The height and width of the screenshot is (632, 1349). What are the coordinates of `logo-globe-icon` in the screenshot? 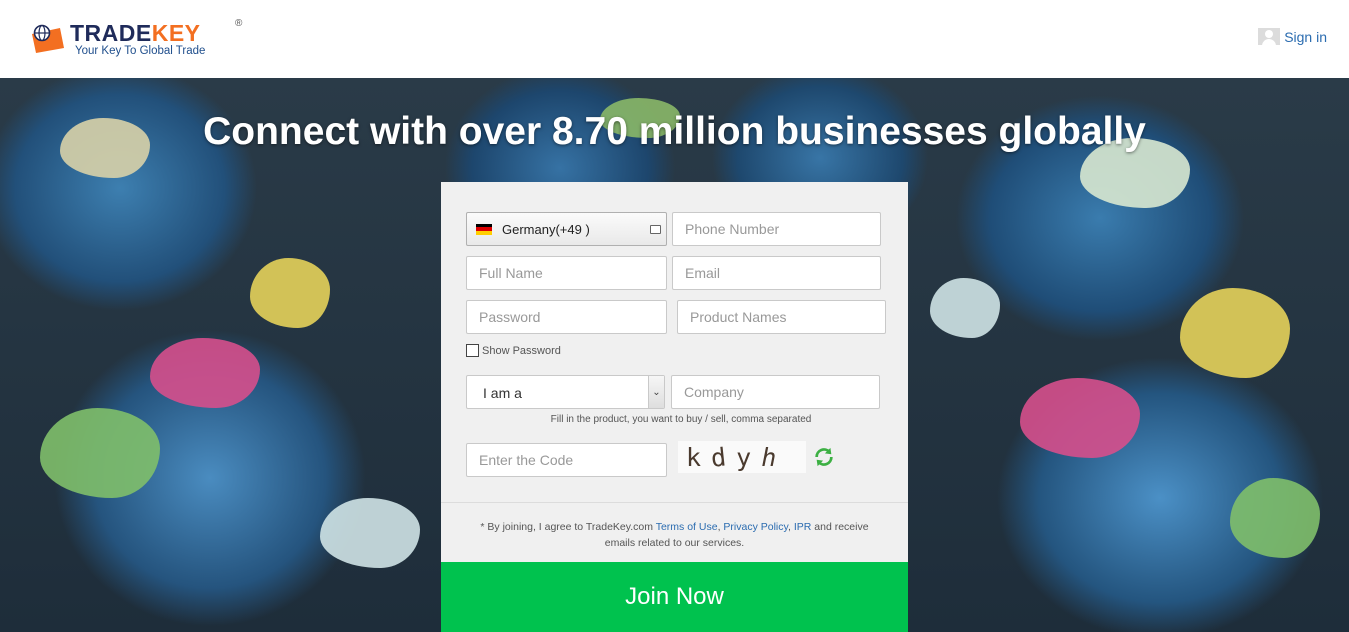 It's located at (48, 38).